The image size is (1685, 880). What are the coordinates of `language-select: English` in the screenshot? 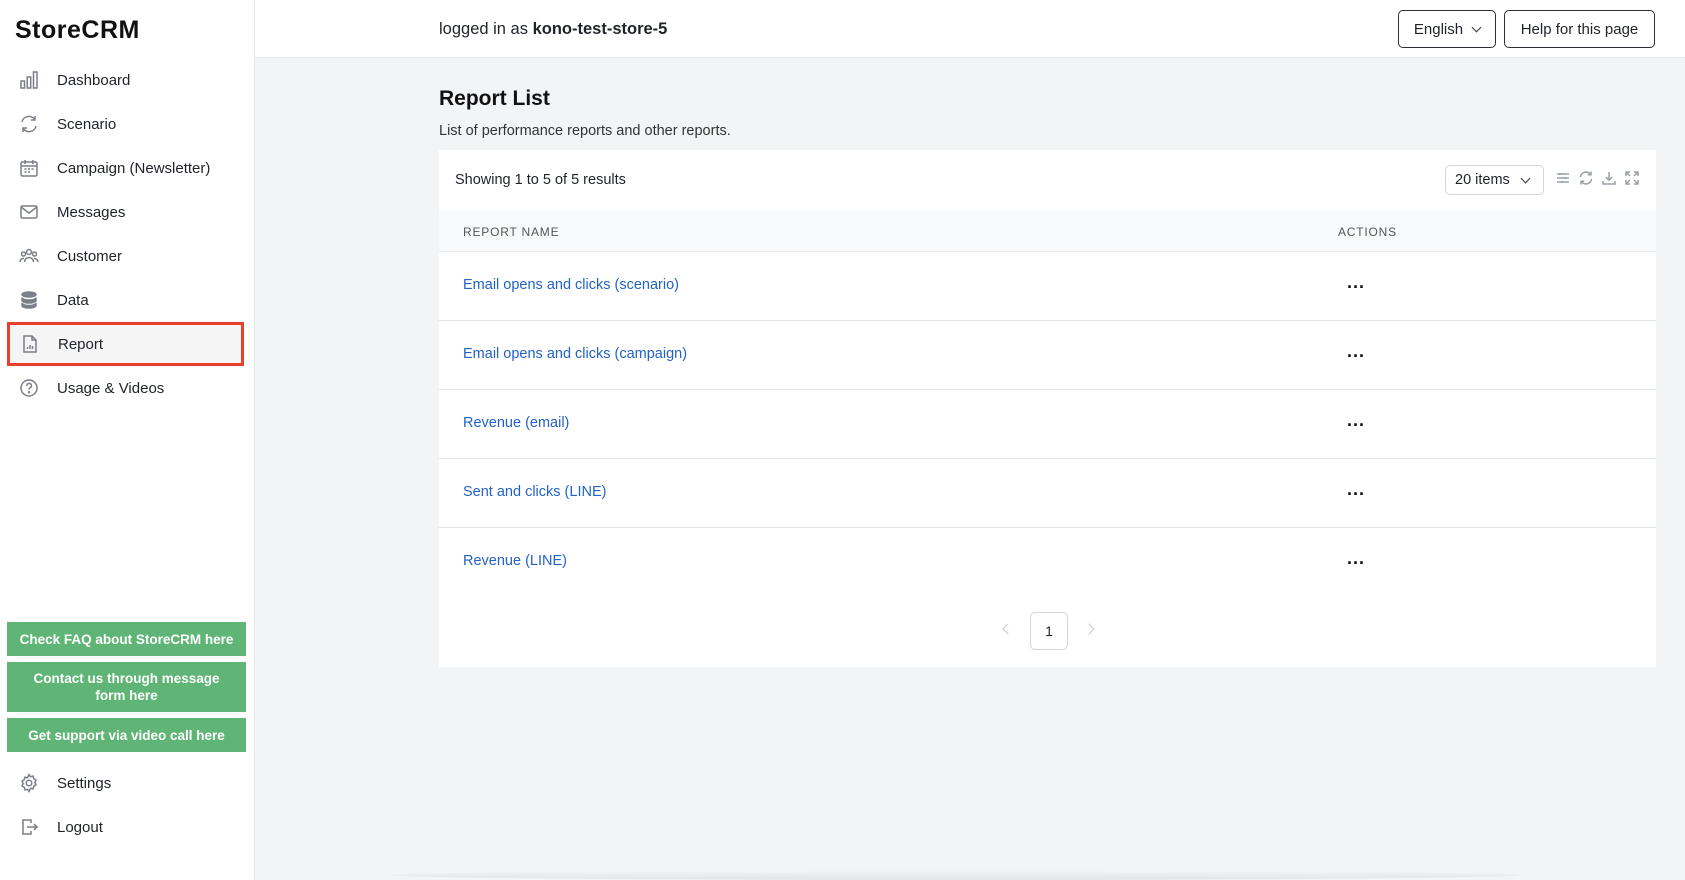 It's located at (1447, 29).